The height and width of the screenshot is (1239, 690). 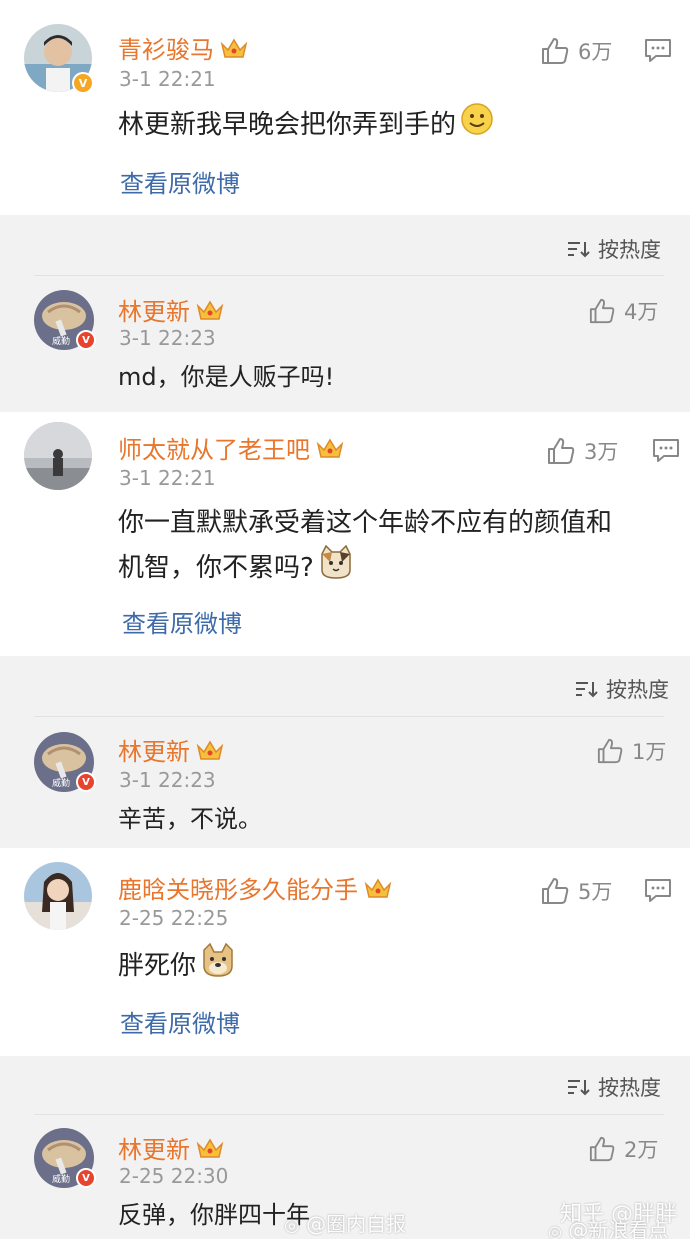 What do you see at coordinates (641, 312) in the screenshot?
I see `like-count: 4万` at bounding box center [641, 312].